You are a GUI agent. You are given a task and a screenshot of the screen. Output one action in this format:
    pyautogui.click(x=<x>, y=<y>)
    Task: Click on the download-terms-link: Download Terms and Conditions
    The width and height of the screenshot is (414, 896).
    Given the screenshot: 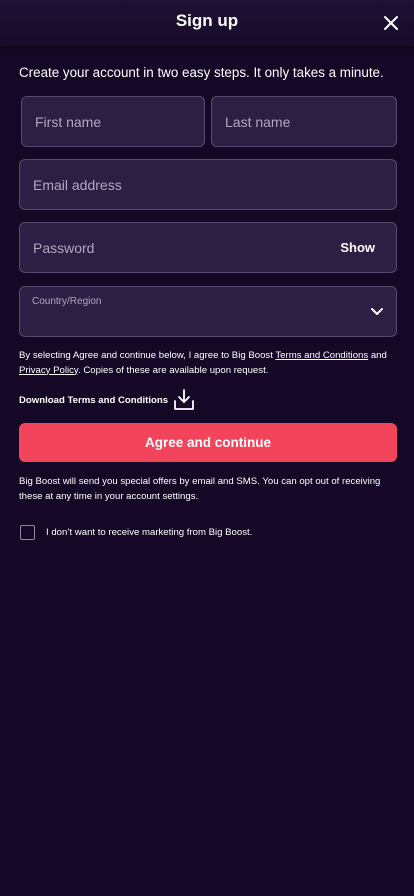 What is the action you would take?
    pyautogui.click(x=106, y=400)
    